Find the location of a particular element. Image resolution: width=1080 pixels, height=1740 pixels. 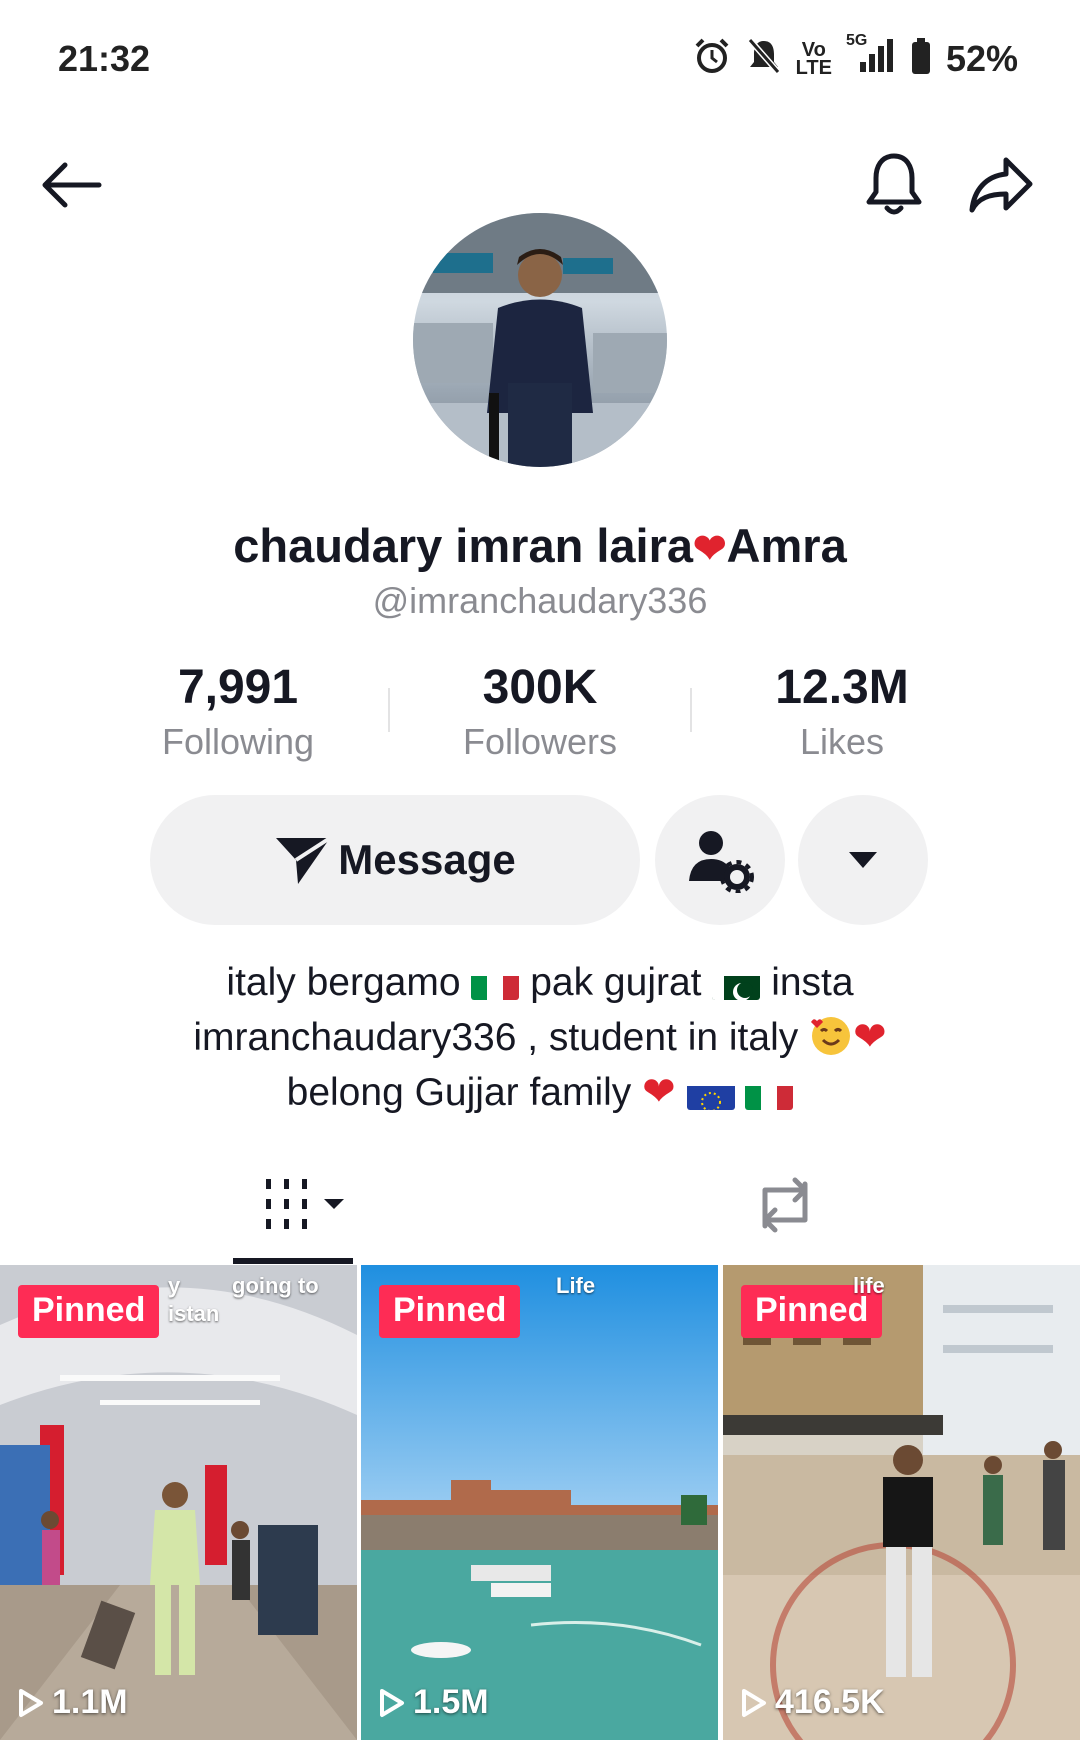

alarm-icon is located at coordinates (712, 58).